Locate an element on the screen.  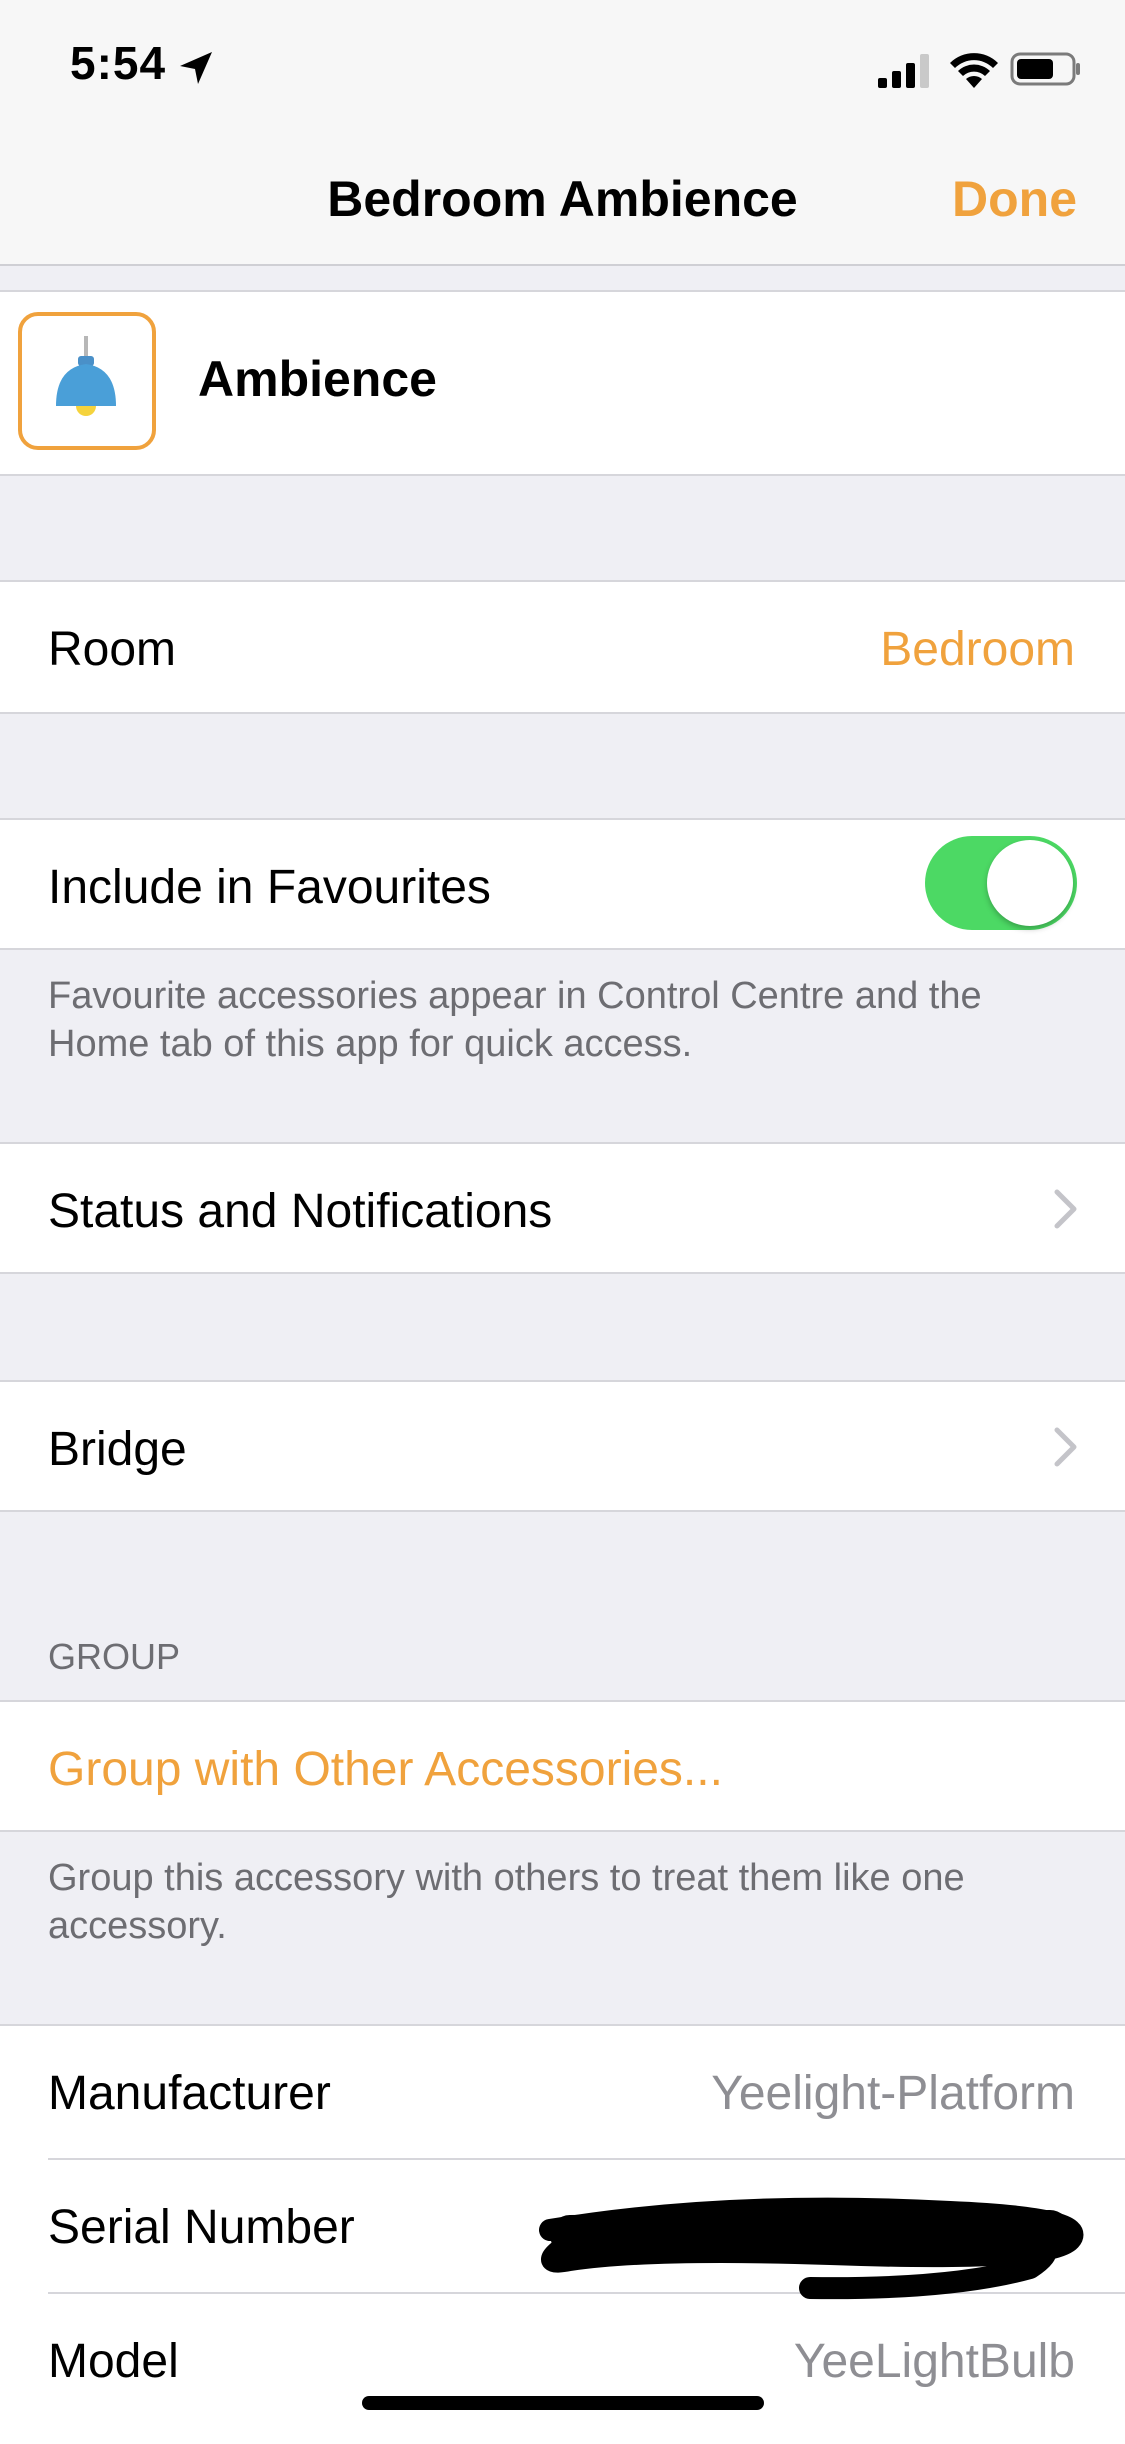
room-row: Room Bedroom is located at coordinates (562, 647).